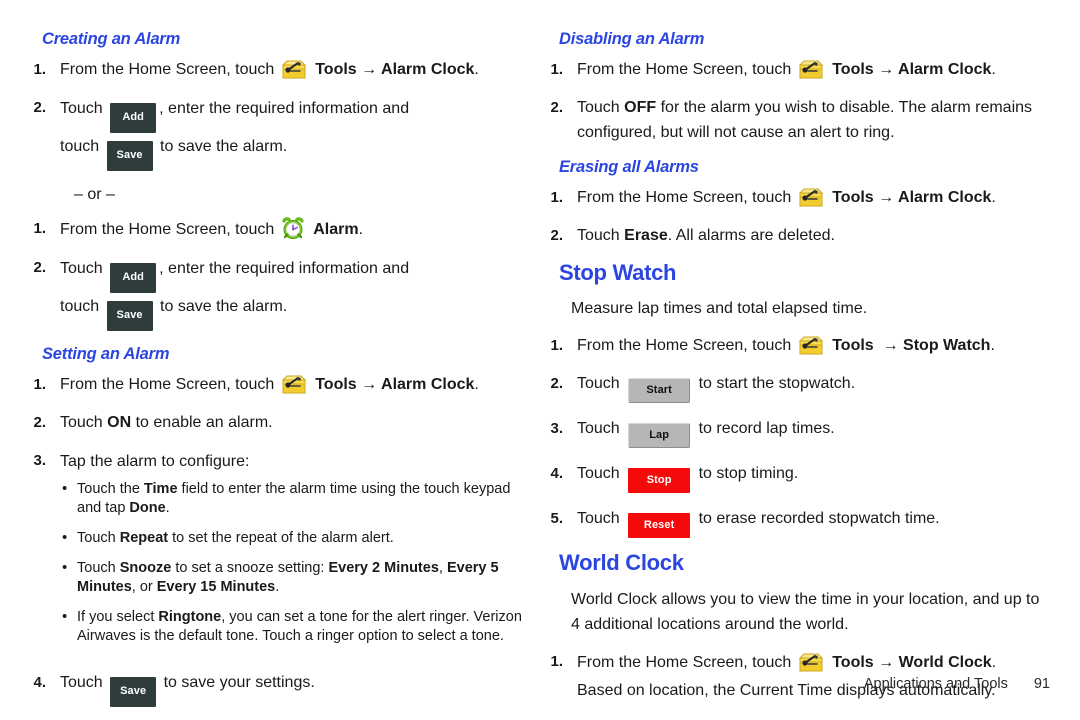  What do you see at coordinates (766, 429) in the screenshot?
I see `step-text-after: to record lap times.` at bounding box center [766, 429].